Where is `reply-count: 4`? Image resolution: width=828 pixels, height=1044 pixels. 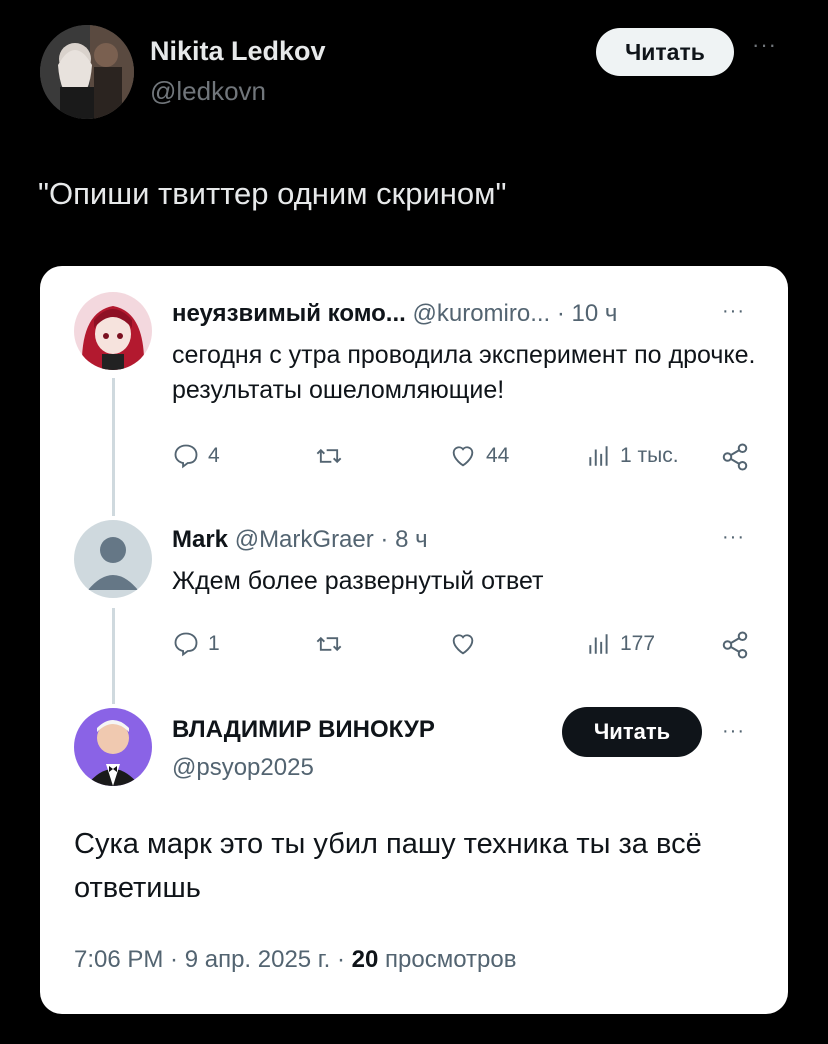 reply-count: 4 is located at coordinates (214, 455).